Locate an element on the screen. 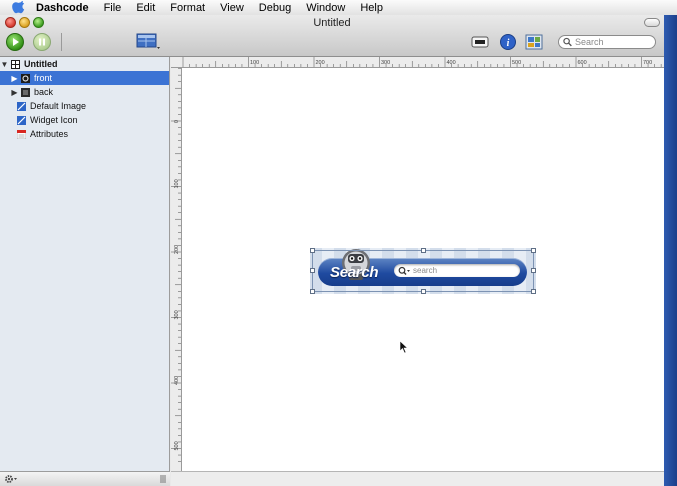  pause-button is located at coordinates (42, 42).